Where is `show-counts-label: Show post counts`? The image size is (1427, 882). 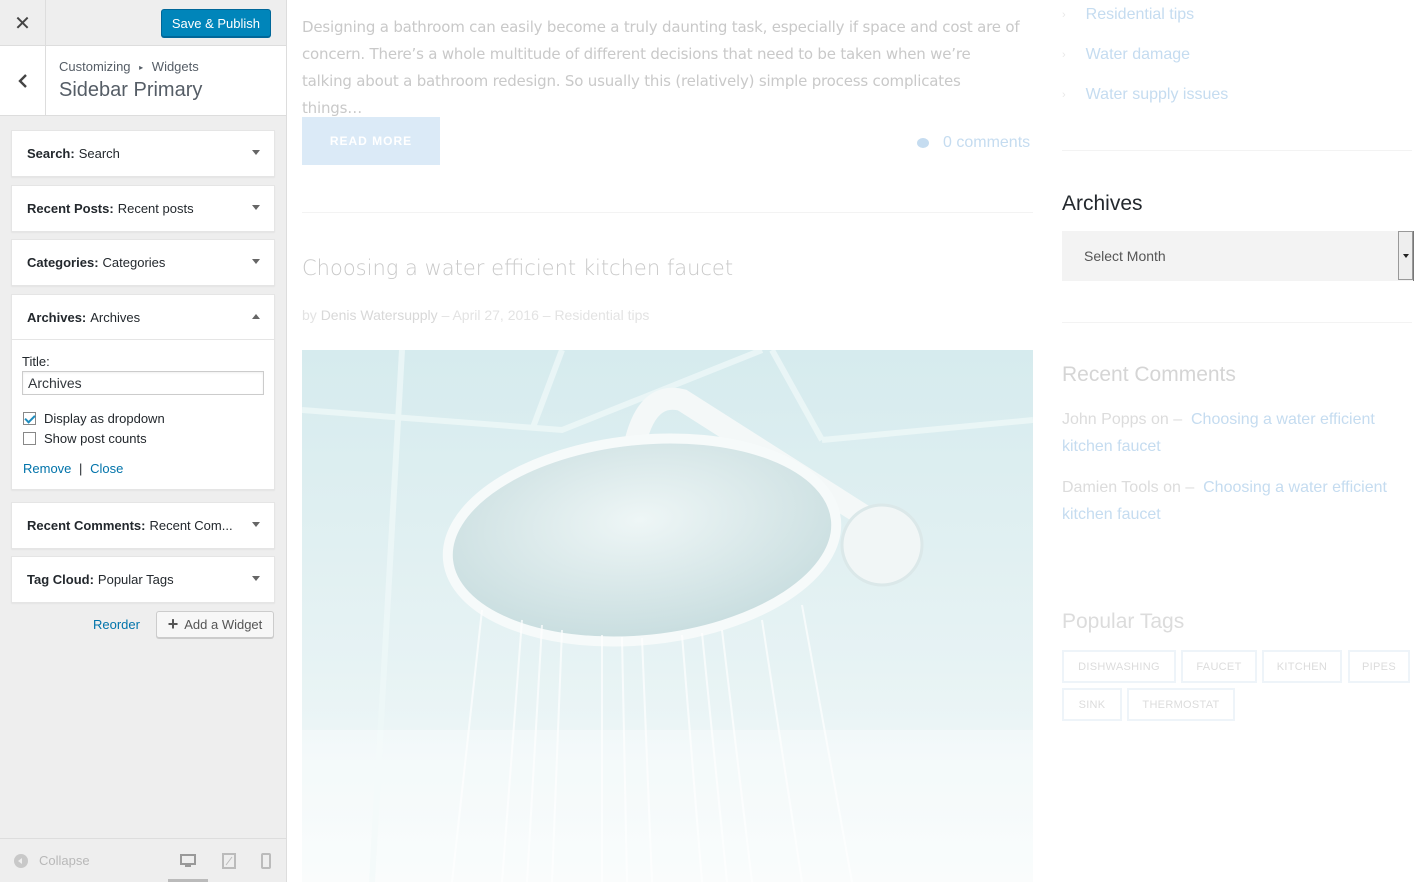
show-counts-label: Show post counts is located at coordinates (95, 438).